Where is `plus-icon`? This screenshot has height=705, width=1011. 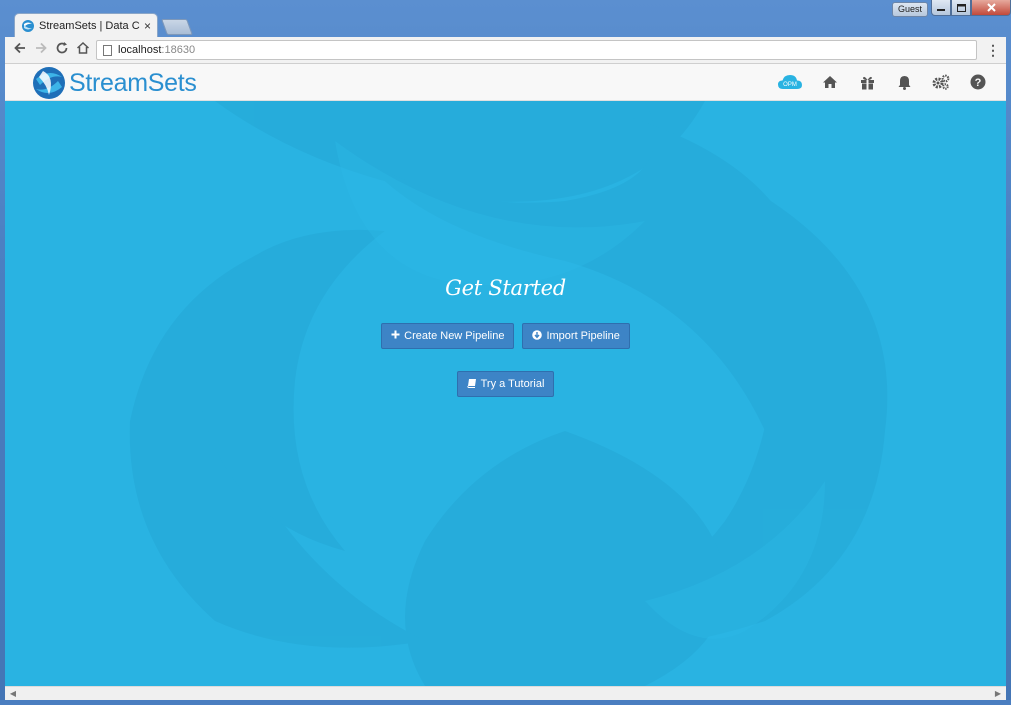
plus-icon is located at coordinates (395, 336).